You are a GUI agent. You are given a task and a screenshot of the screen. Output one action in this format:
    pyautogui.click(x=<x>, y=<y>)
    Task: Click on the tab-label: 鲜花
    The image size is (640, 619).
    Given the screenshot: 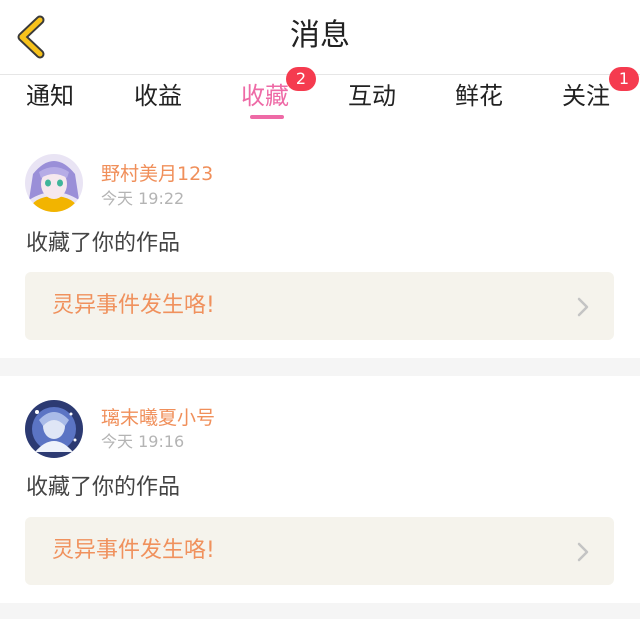 What is the action you would take?
    pyautogui.click(x=479, y=96)
    